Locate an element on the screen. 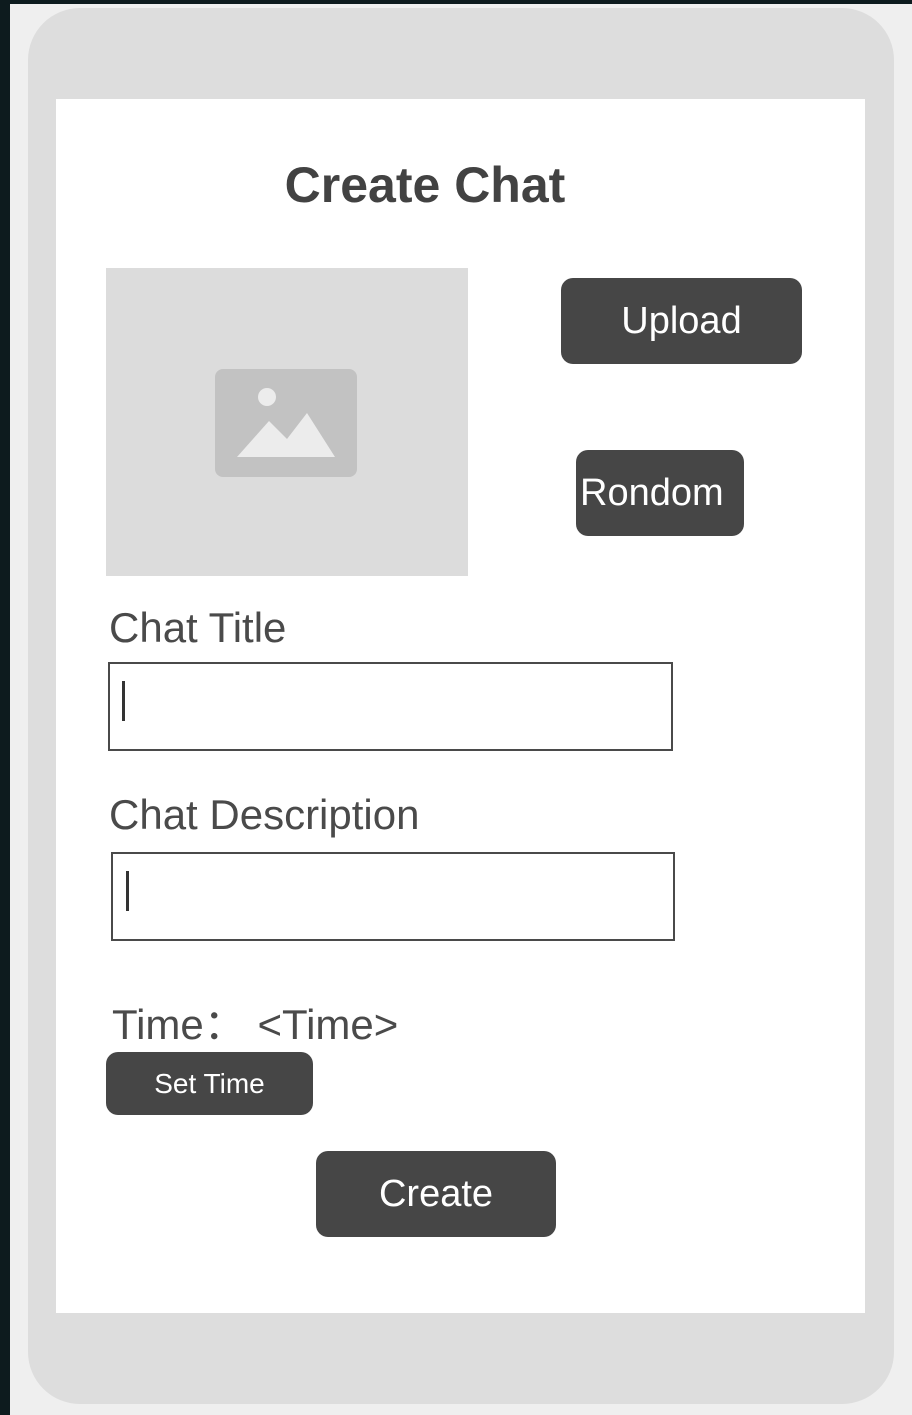  chat-description-input is located at coordinates (393, 896).